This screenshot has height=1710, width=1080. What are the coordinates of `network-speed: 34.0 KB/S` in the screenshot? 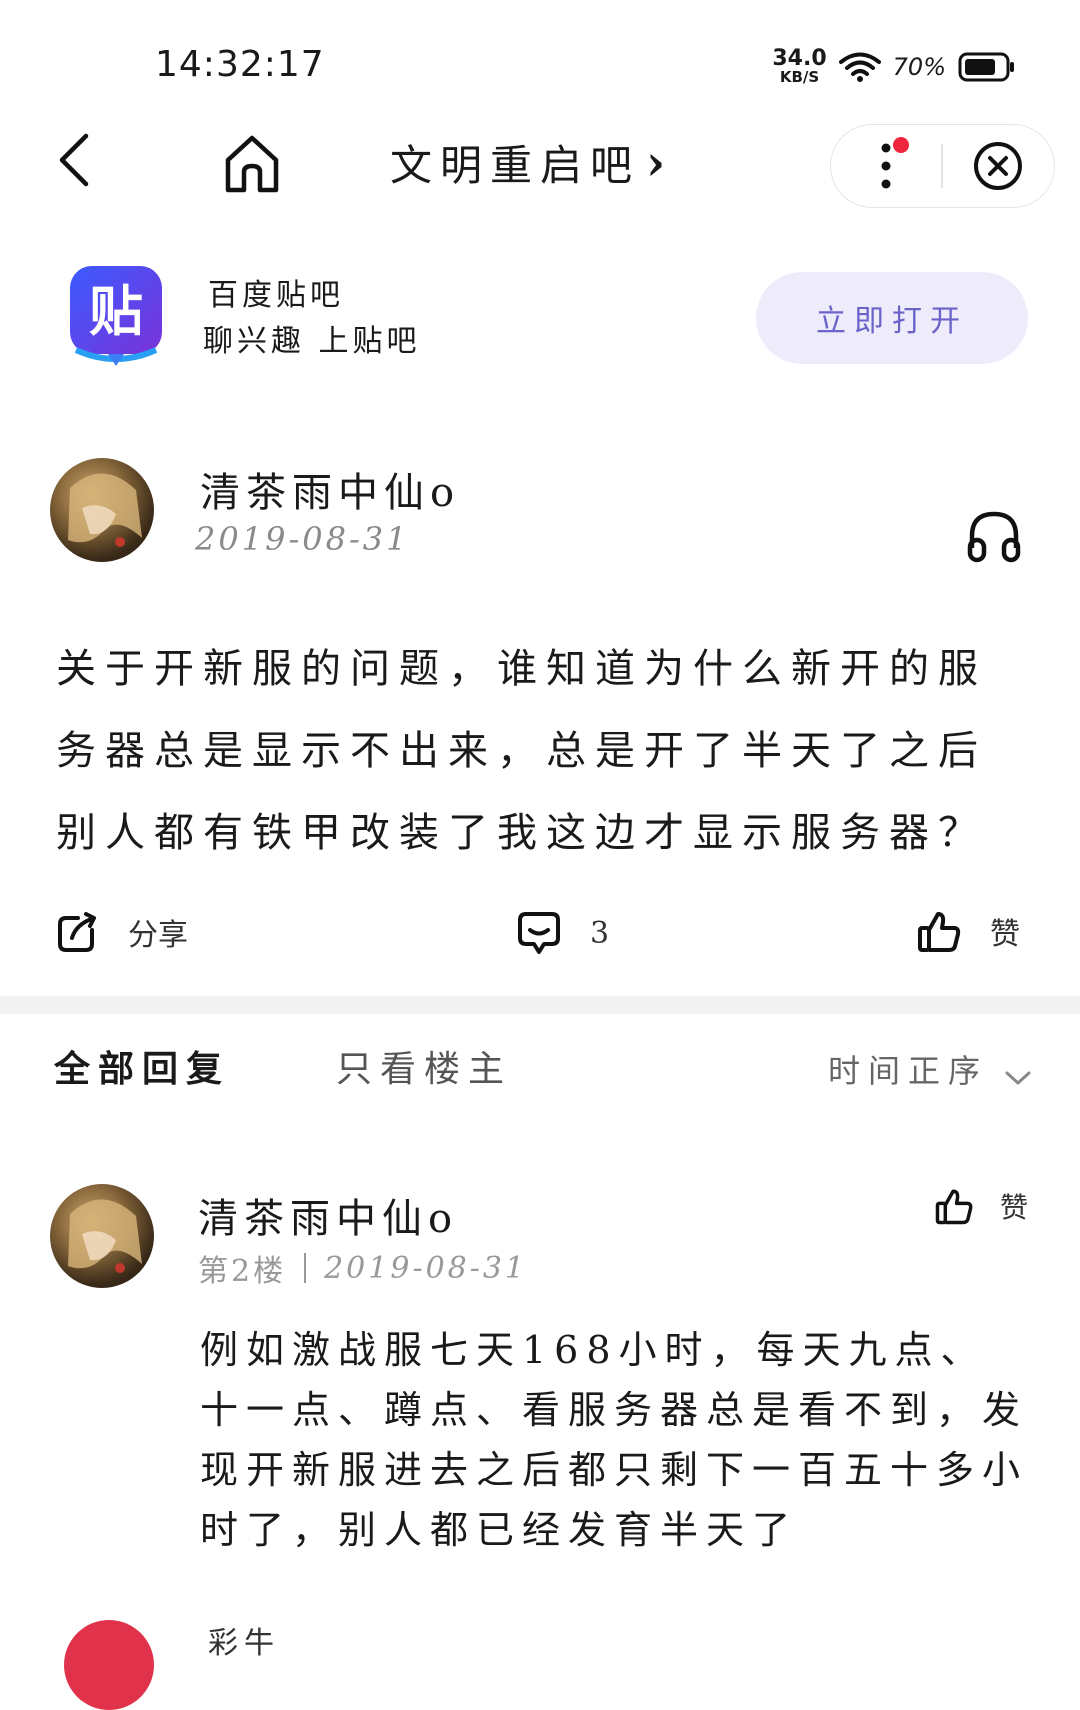 It's located at (799, 66).